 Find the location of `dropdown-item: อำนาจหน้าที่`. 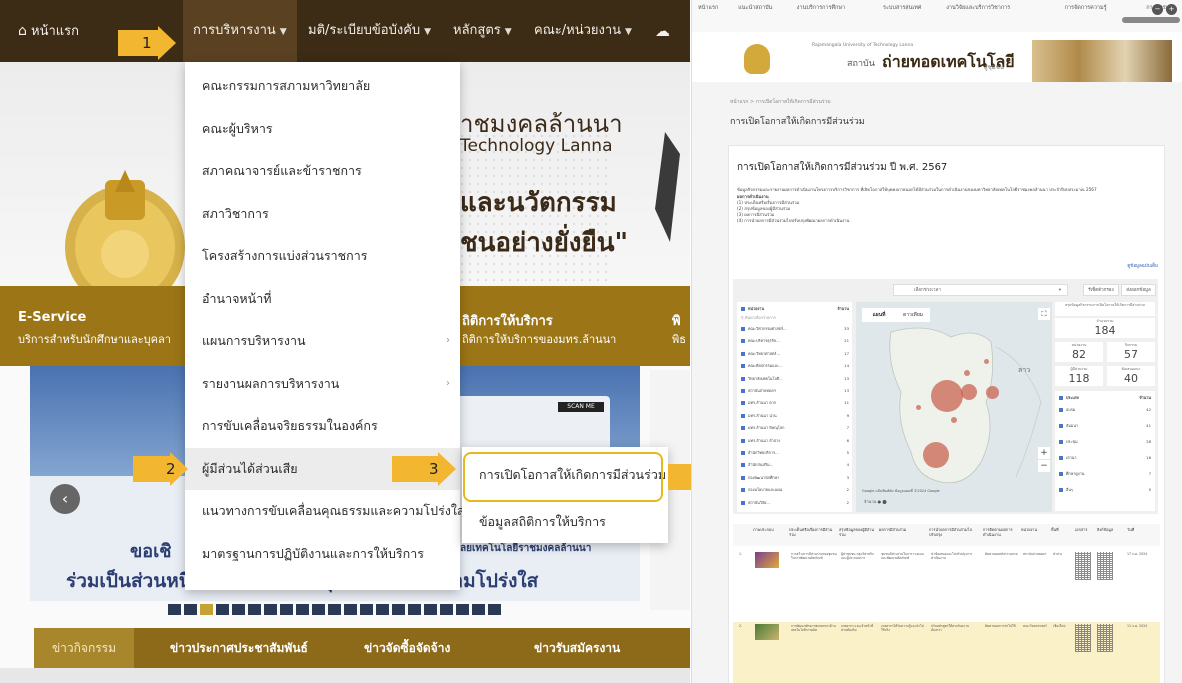

dropdown-item: อำนาจหน้าที่ is located at coordinates (322, 299).